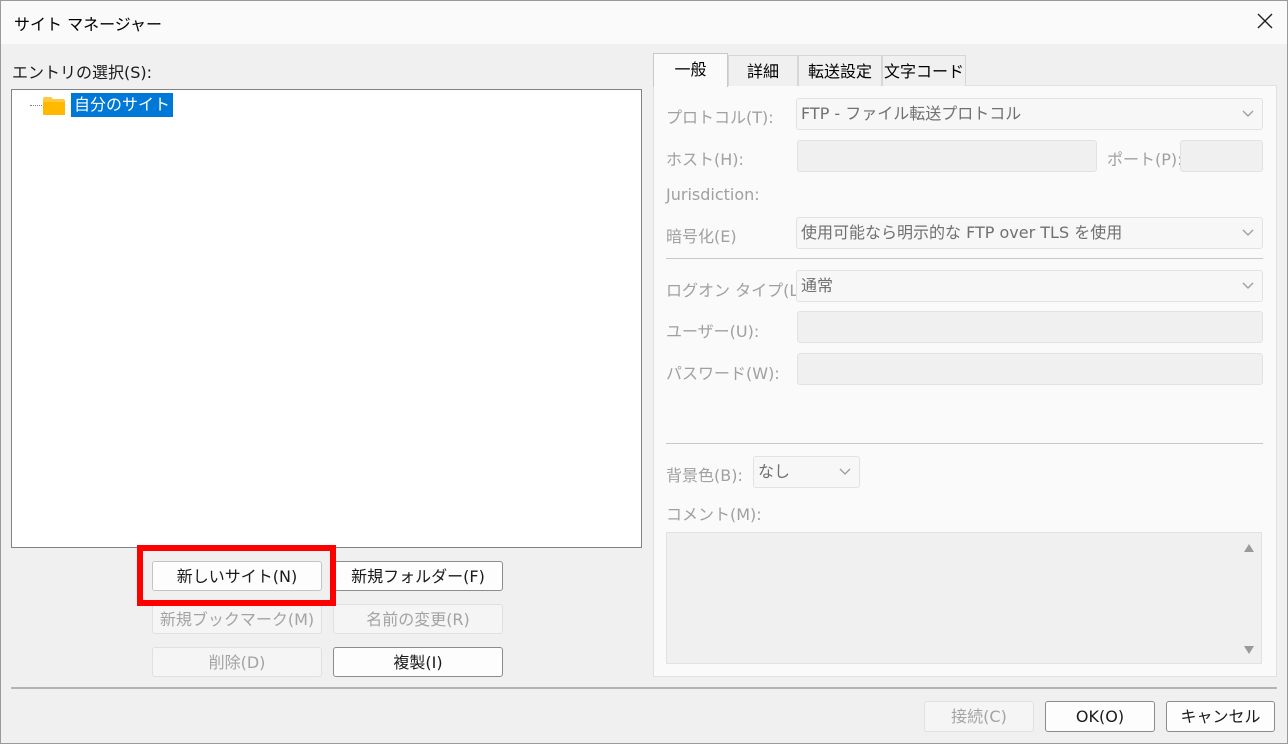 The width and height of the screenshot is (1288, 744). What do you see at coordinates (418, 662) in the screenshot?
I see `duplicate-button: 複製(I)` at bounding box center [418, 662].